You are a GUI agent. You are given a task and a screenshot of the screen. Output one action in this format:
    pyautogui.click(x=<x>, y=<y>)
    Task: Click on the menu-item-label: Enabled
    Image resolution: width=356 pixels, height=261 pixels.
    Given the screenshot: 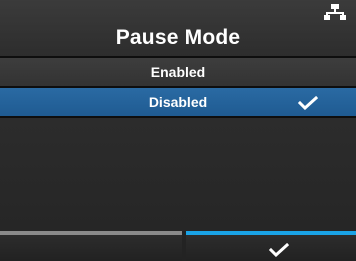 What is the action you would take?
    pyautogui.click(x=178, y=72)
    